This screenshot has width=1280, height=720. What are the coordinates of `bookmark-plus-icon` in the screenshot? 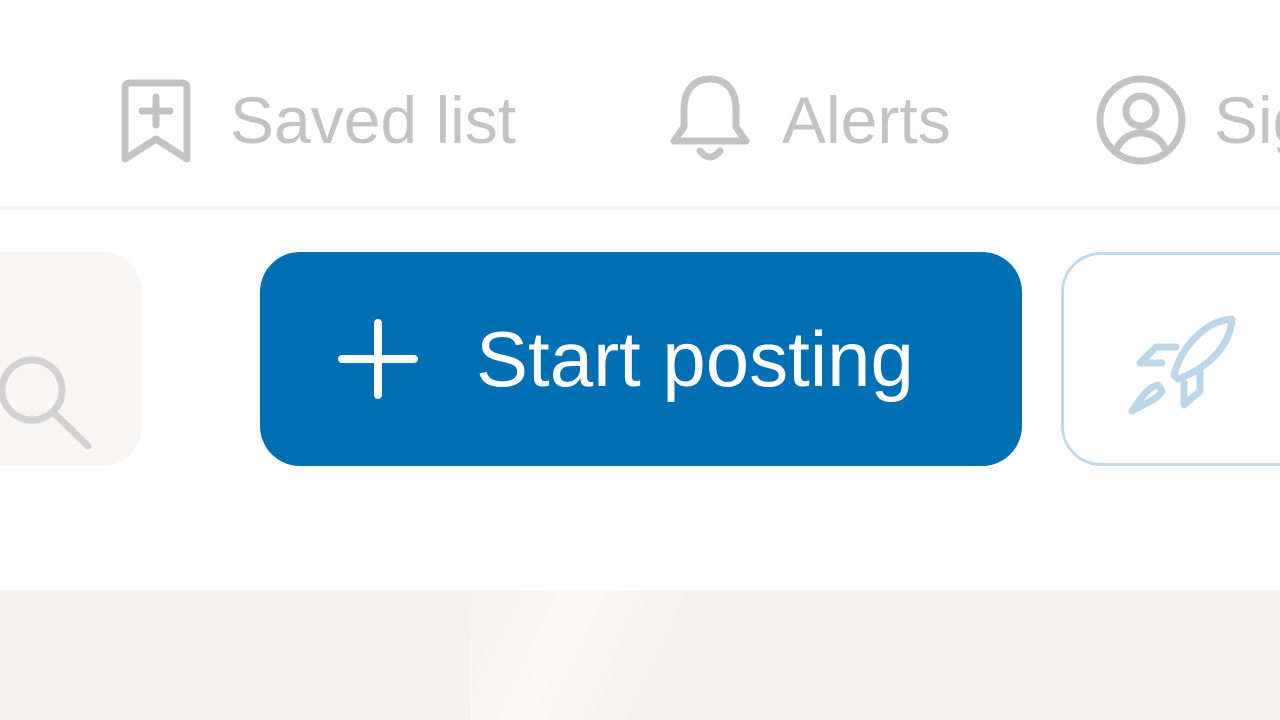 It's located at (156, 120).